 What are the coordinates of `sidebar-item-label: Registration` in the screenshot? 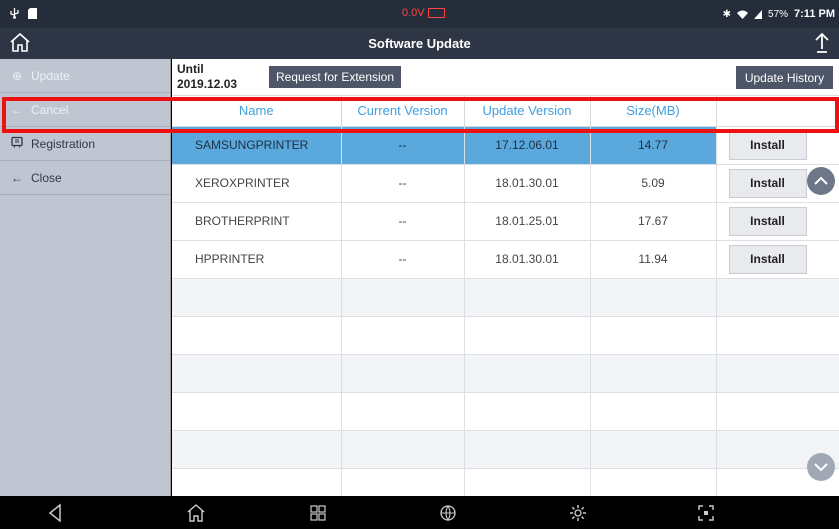 It's located at (63, 143).